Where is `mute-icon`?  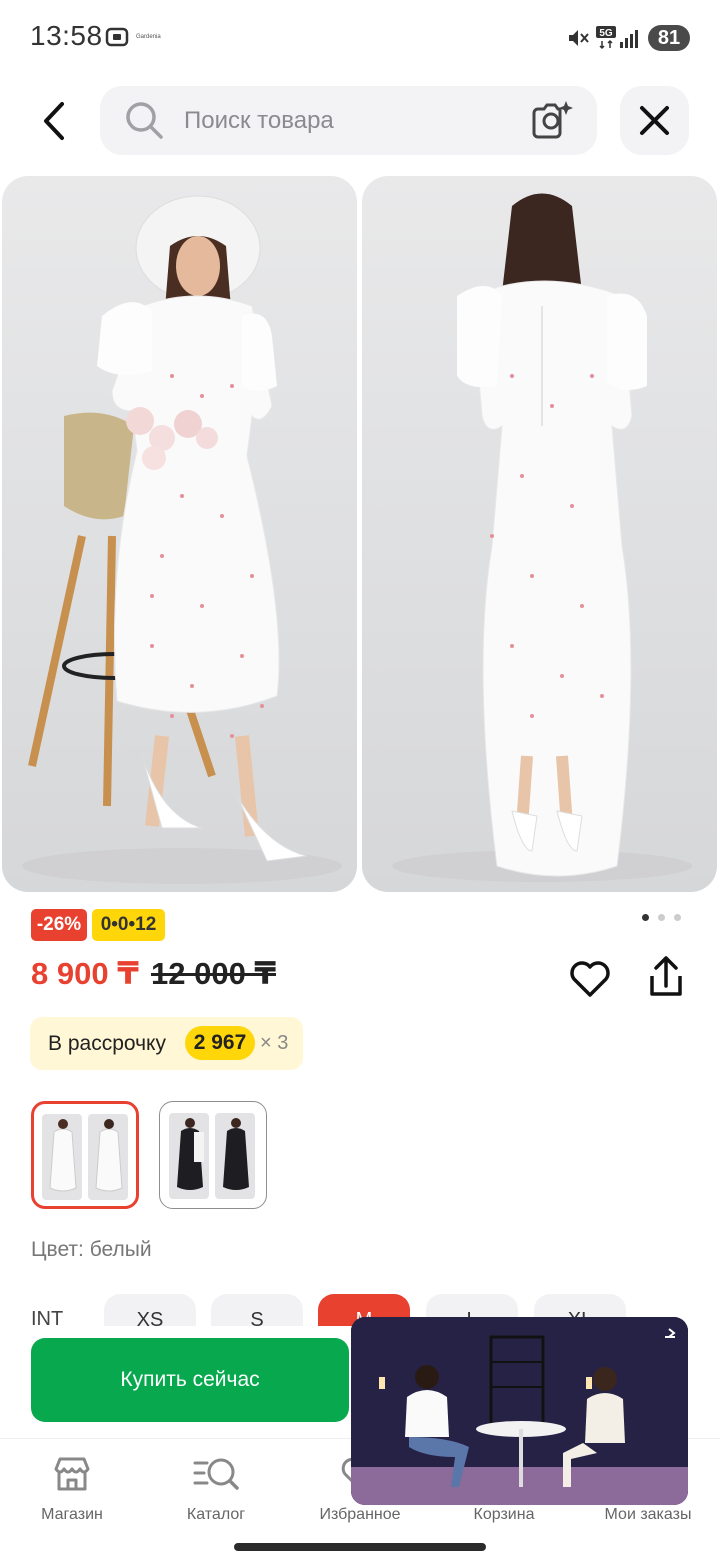 mute-icon is located at coordinates (579, 38).